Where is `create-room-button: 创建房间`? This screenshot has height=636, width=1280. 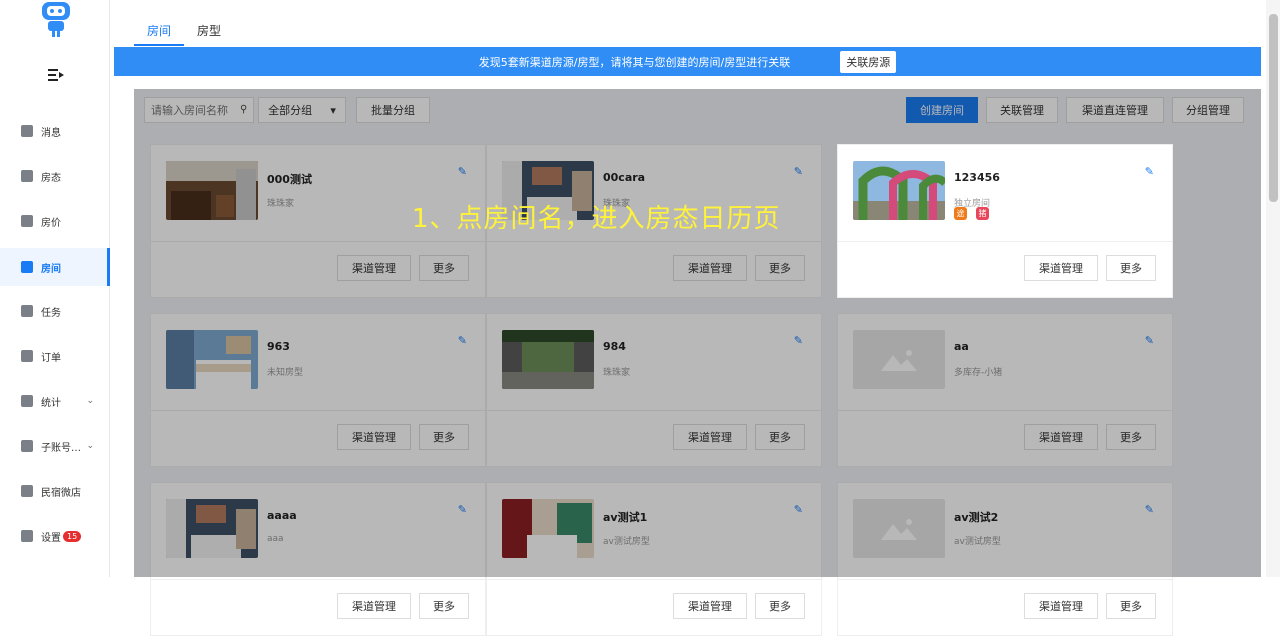
create-room-button: 创建房间 is located at coordinates (942, 110).